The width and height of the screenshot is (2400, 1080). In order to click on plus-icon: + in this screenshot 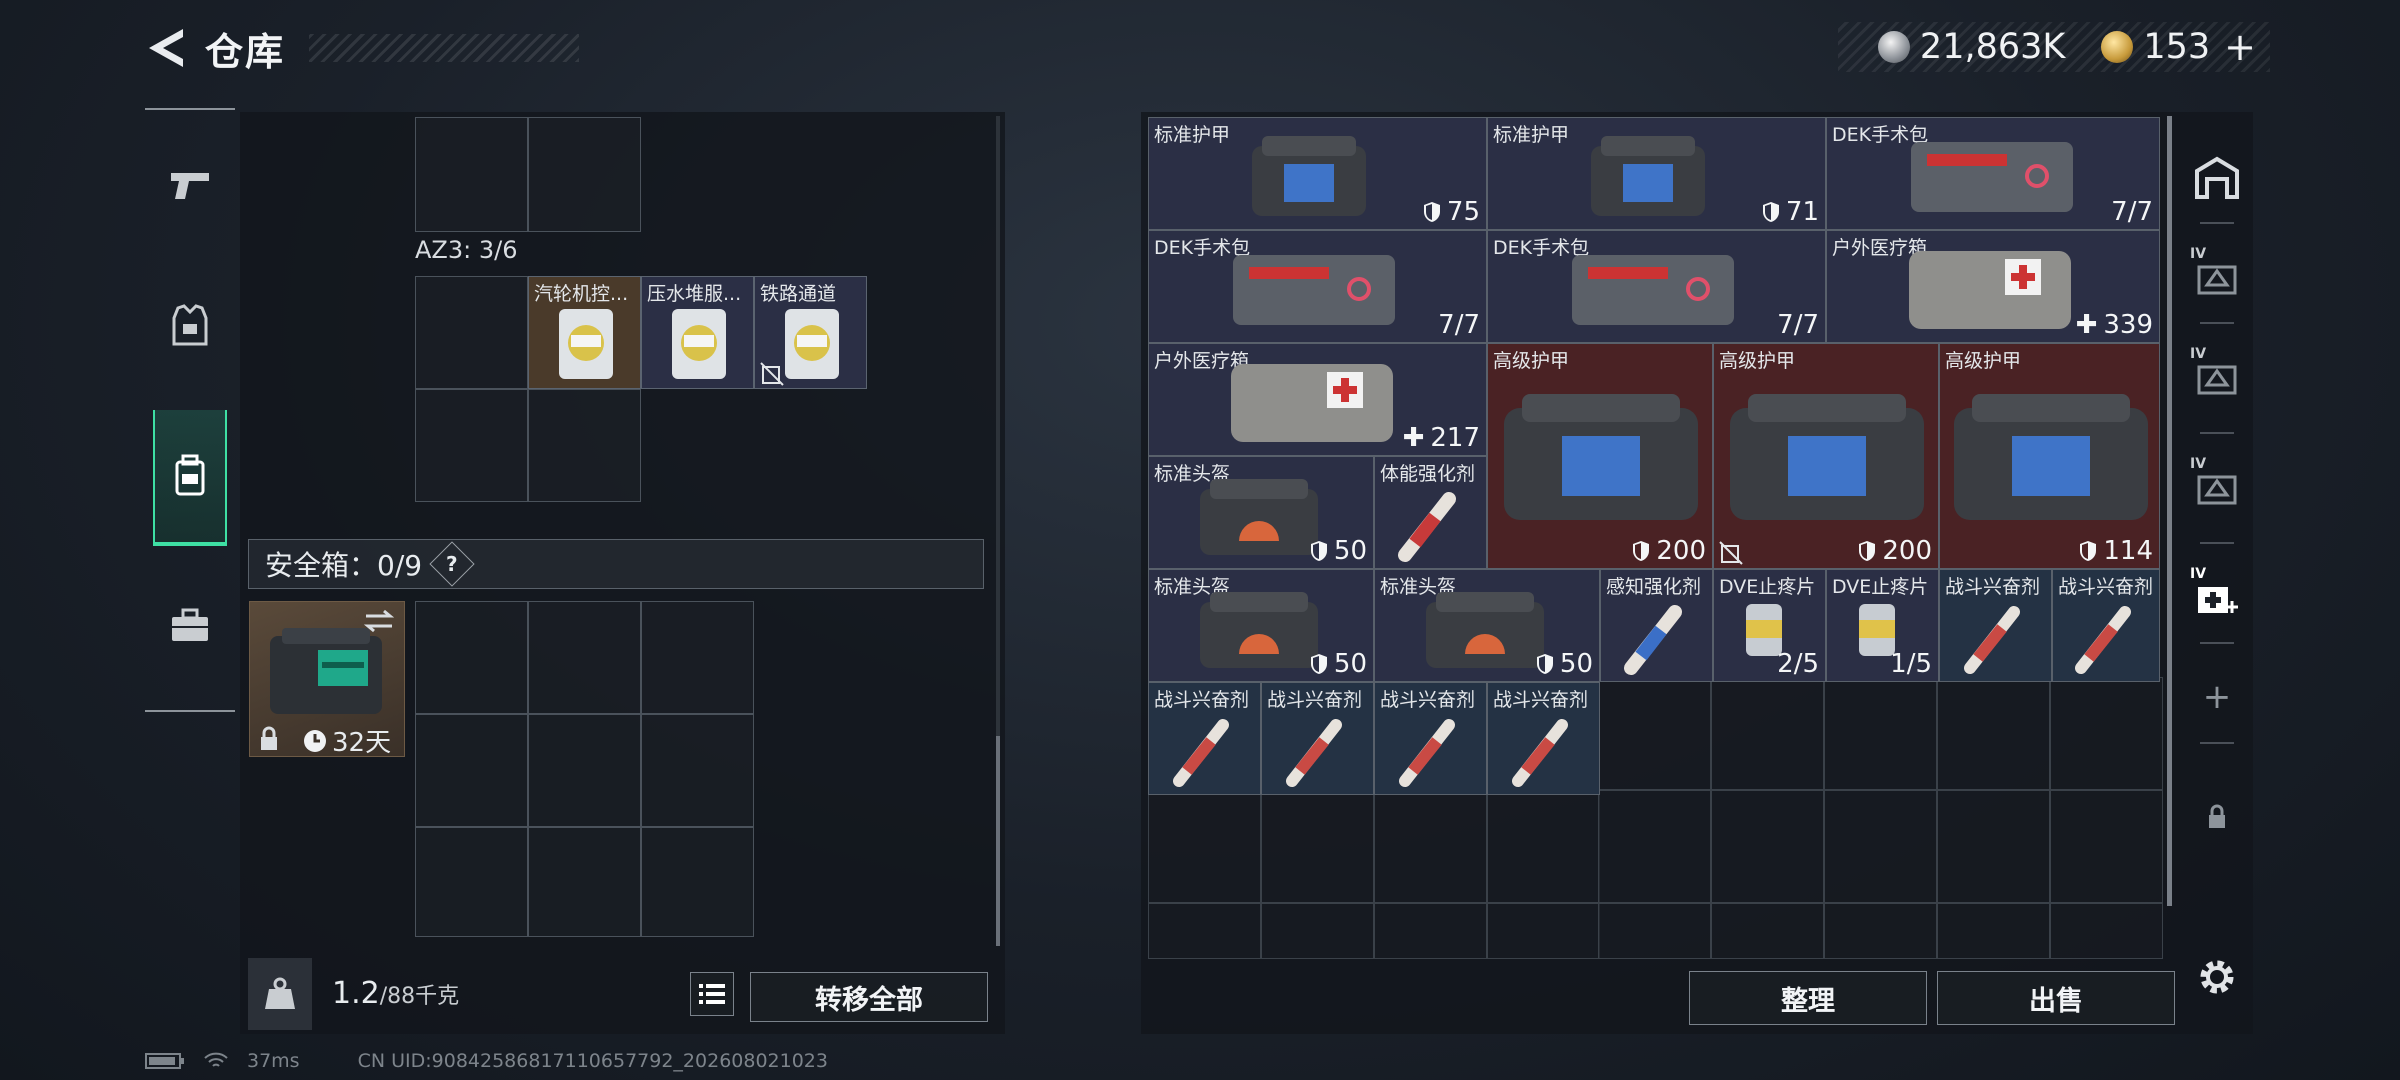, I will do `click(2217, 697)`.